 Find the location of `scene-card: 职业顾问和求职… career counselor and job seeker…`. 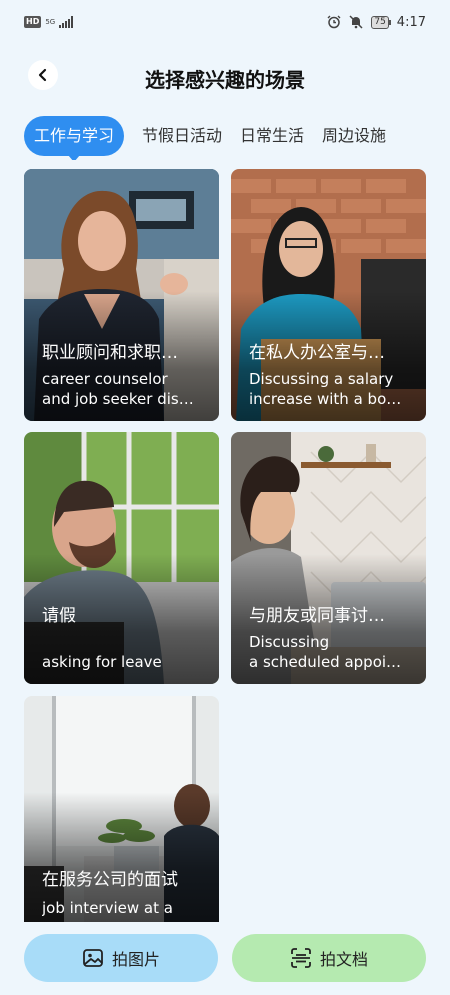

scene-card: 职业顾问和求职… career counselor and job seeker… is located at coordinates (121, 295).